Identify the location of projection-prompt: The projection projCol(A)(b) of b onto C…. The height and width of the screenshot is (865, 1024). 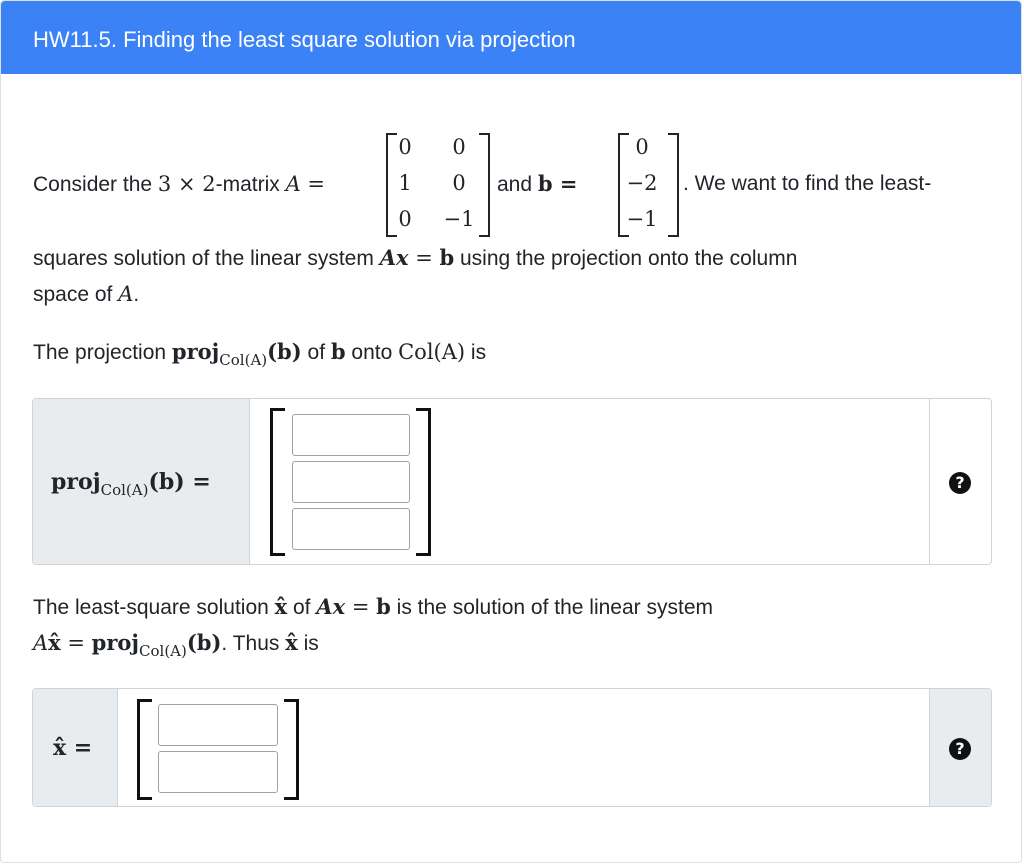
(260, 354).